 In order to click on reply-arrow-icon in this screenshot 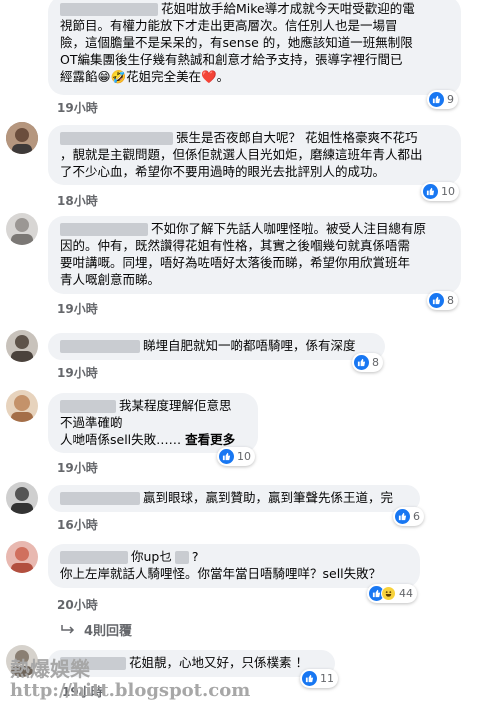, I will do `click(68, 629)`.